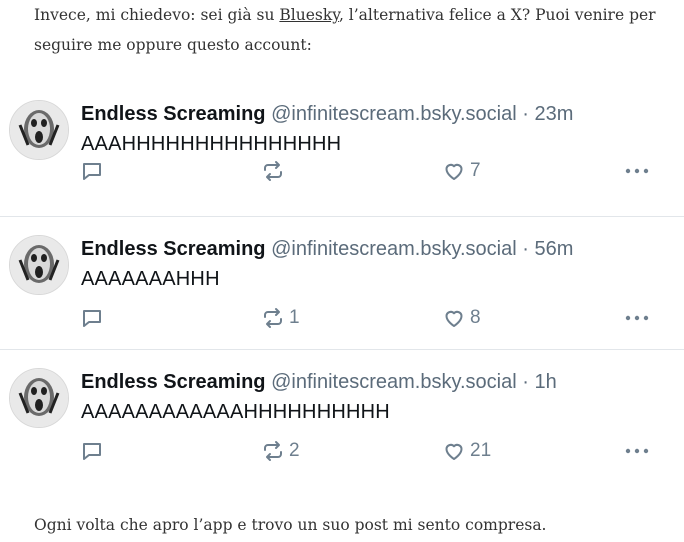 This screenshot has width=684, height=542. Describe the element at coordinates (553, 249) in the screenshot. I see `post-time: 56m` at that location.